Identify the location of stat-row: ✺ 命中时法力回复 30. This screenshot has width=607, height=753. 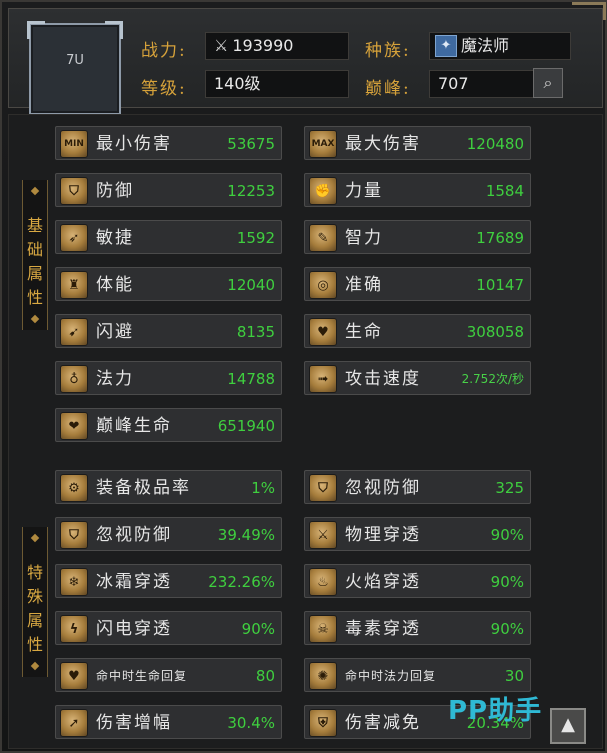
(417, 675).